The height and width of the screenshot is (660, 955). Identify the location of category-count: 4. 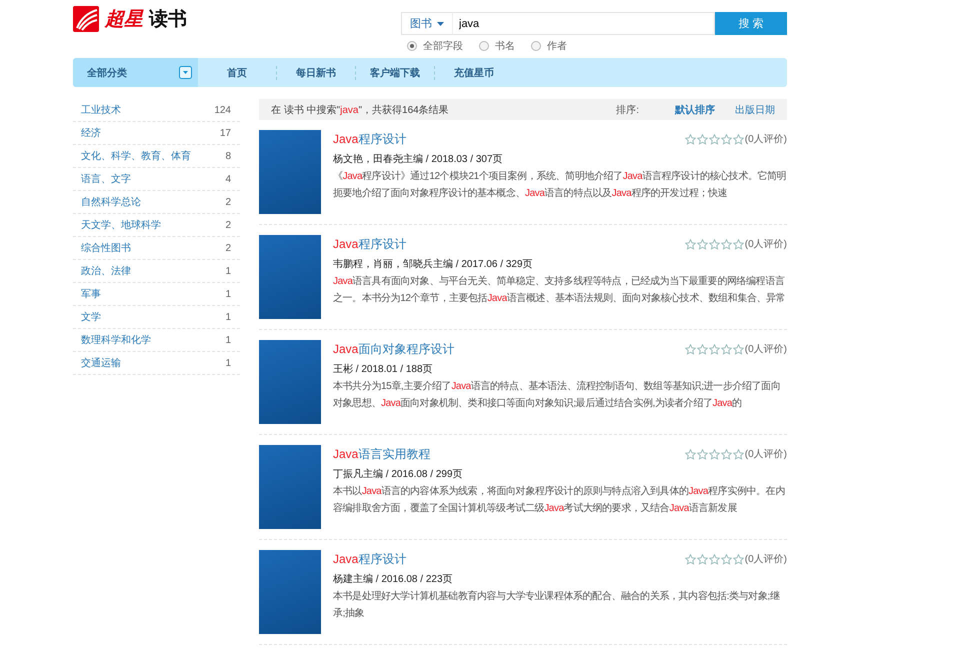
(228, 179).